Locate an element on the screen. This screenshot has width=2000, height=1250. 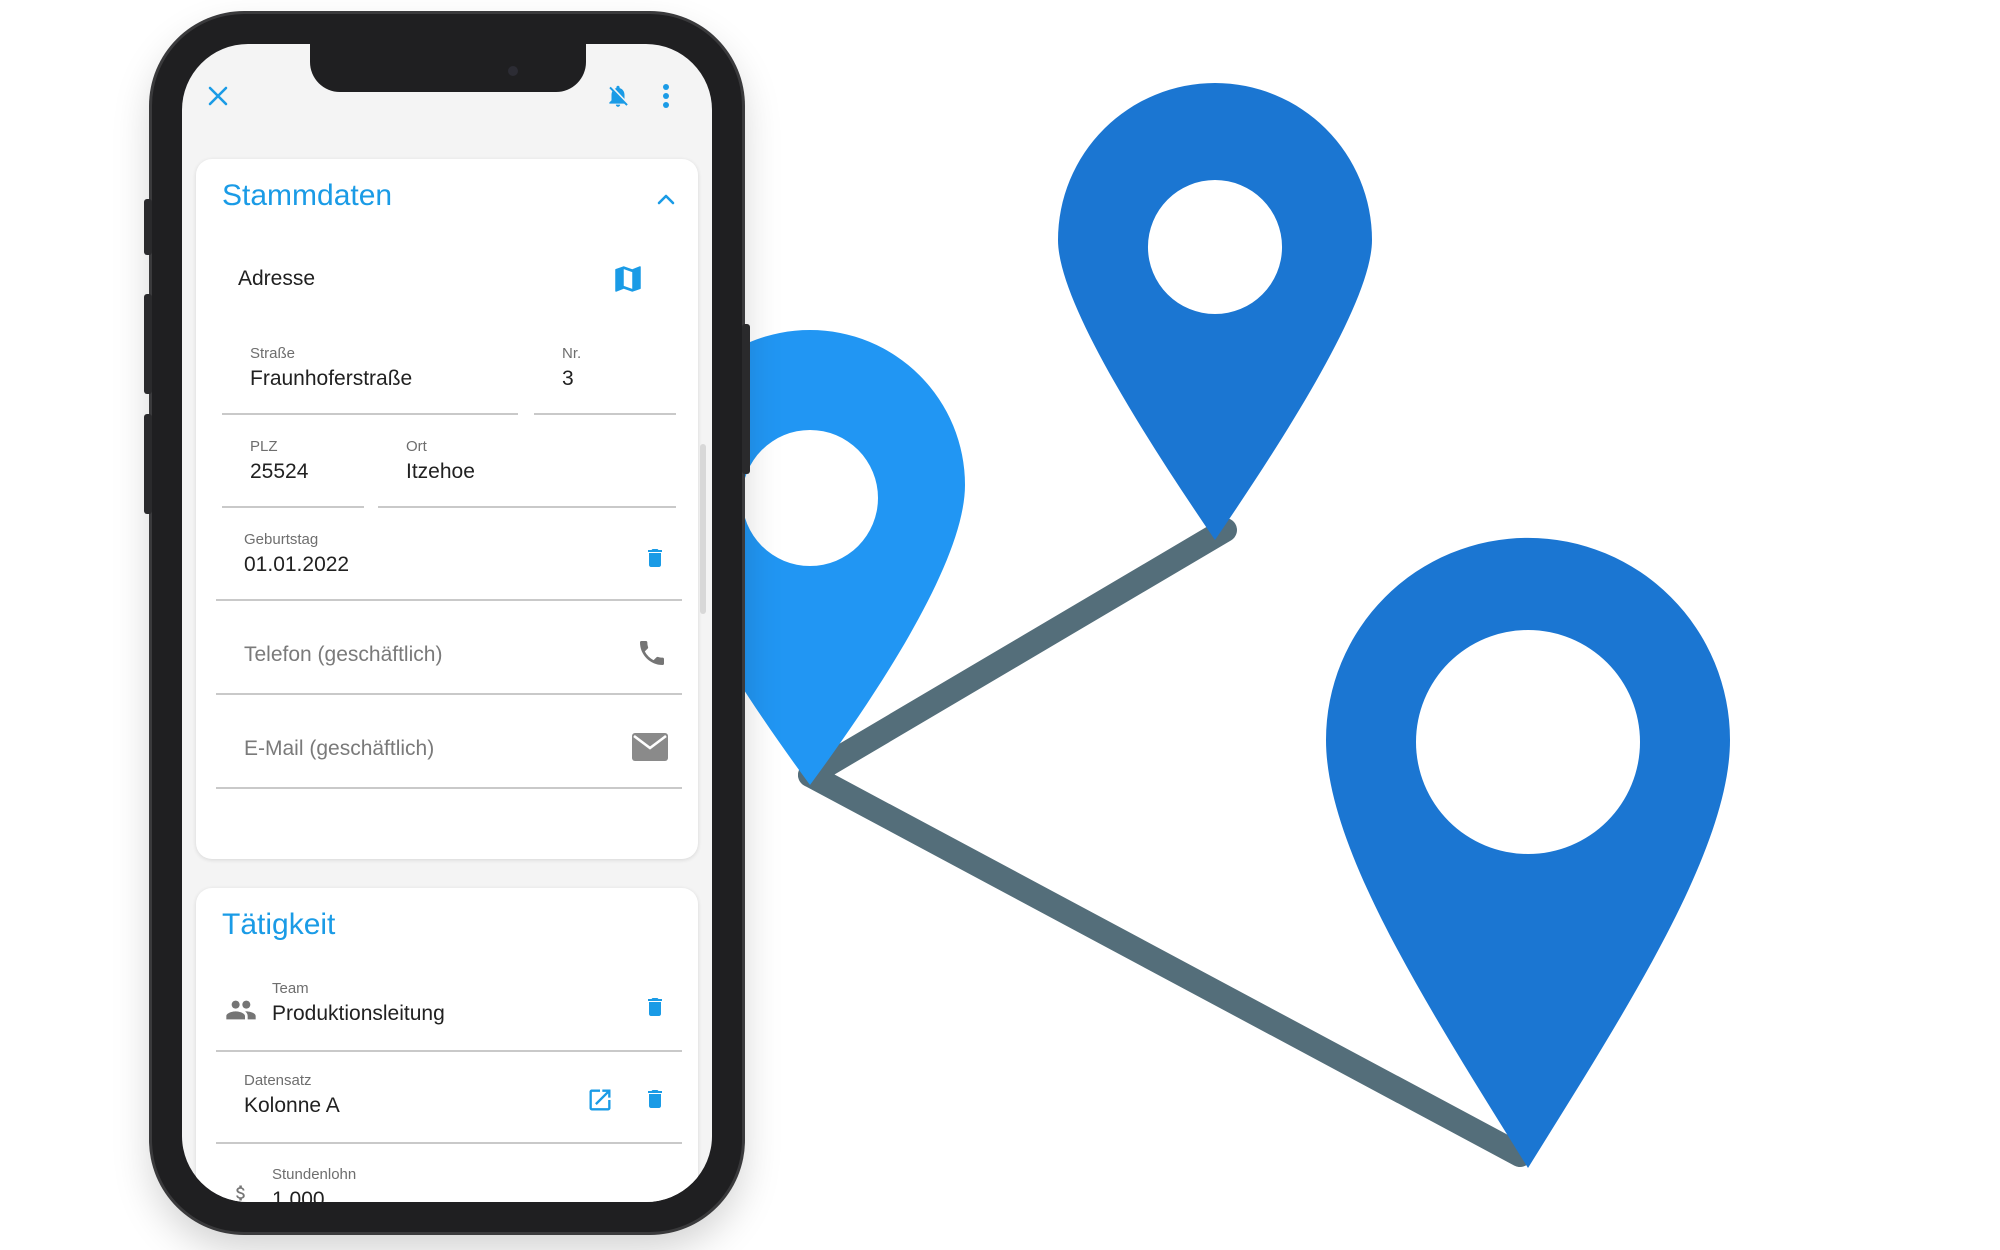
open-in-new-icon is located at coordinates (600, 1100).